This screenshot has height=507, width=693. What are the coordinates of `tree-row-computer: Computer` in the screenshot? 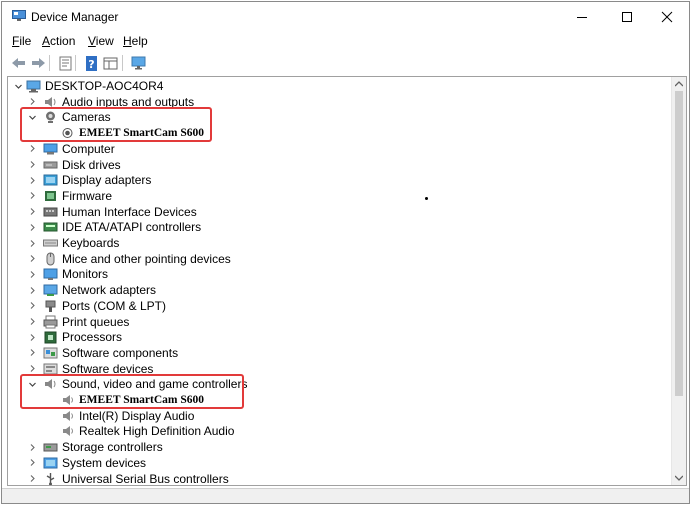 It's located at (338, 149).